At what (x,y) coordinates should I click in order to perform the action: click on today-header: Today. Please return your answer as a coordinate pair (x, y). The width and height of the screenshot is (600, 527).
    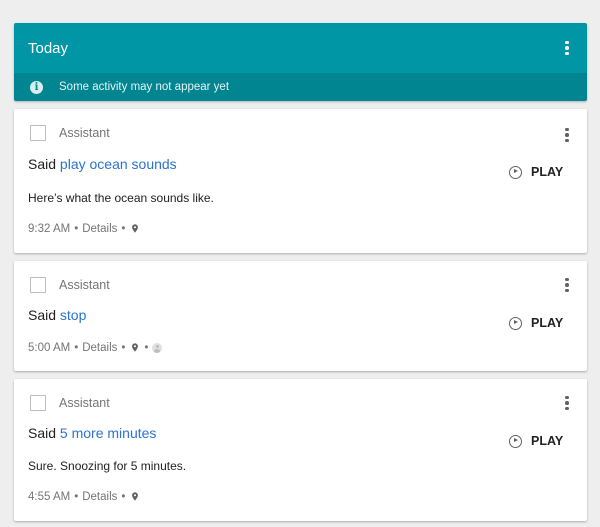
    Looking at the image, I should click on (300, 48).